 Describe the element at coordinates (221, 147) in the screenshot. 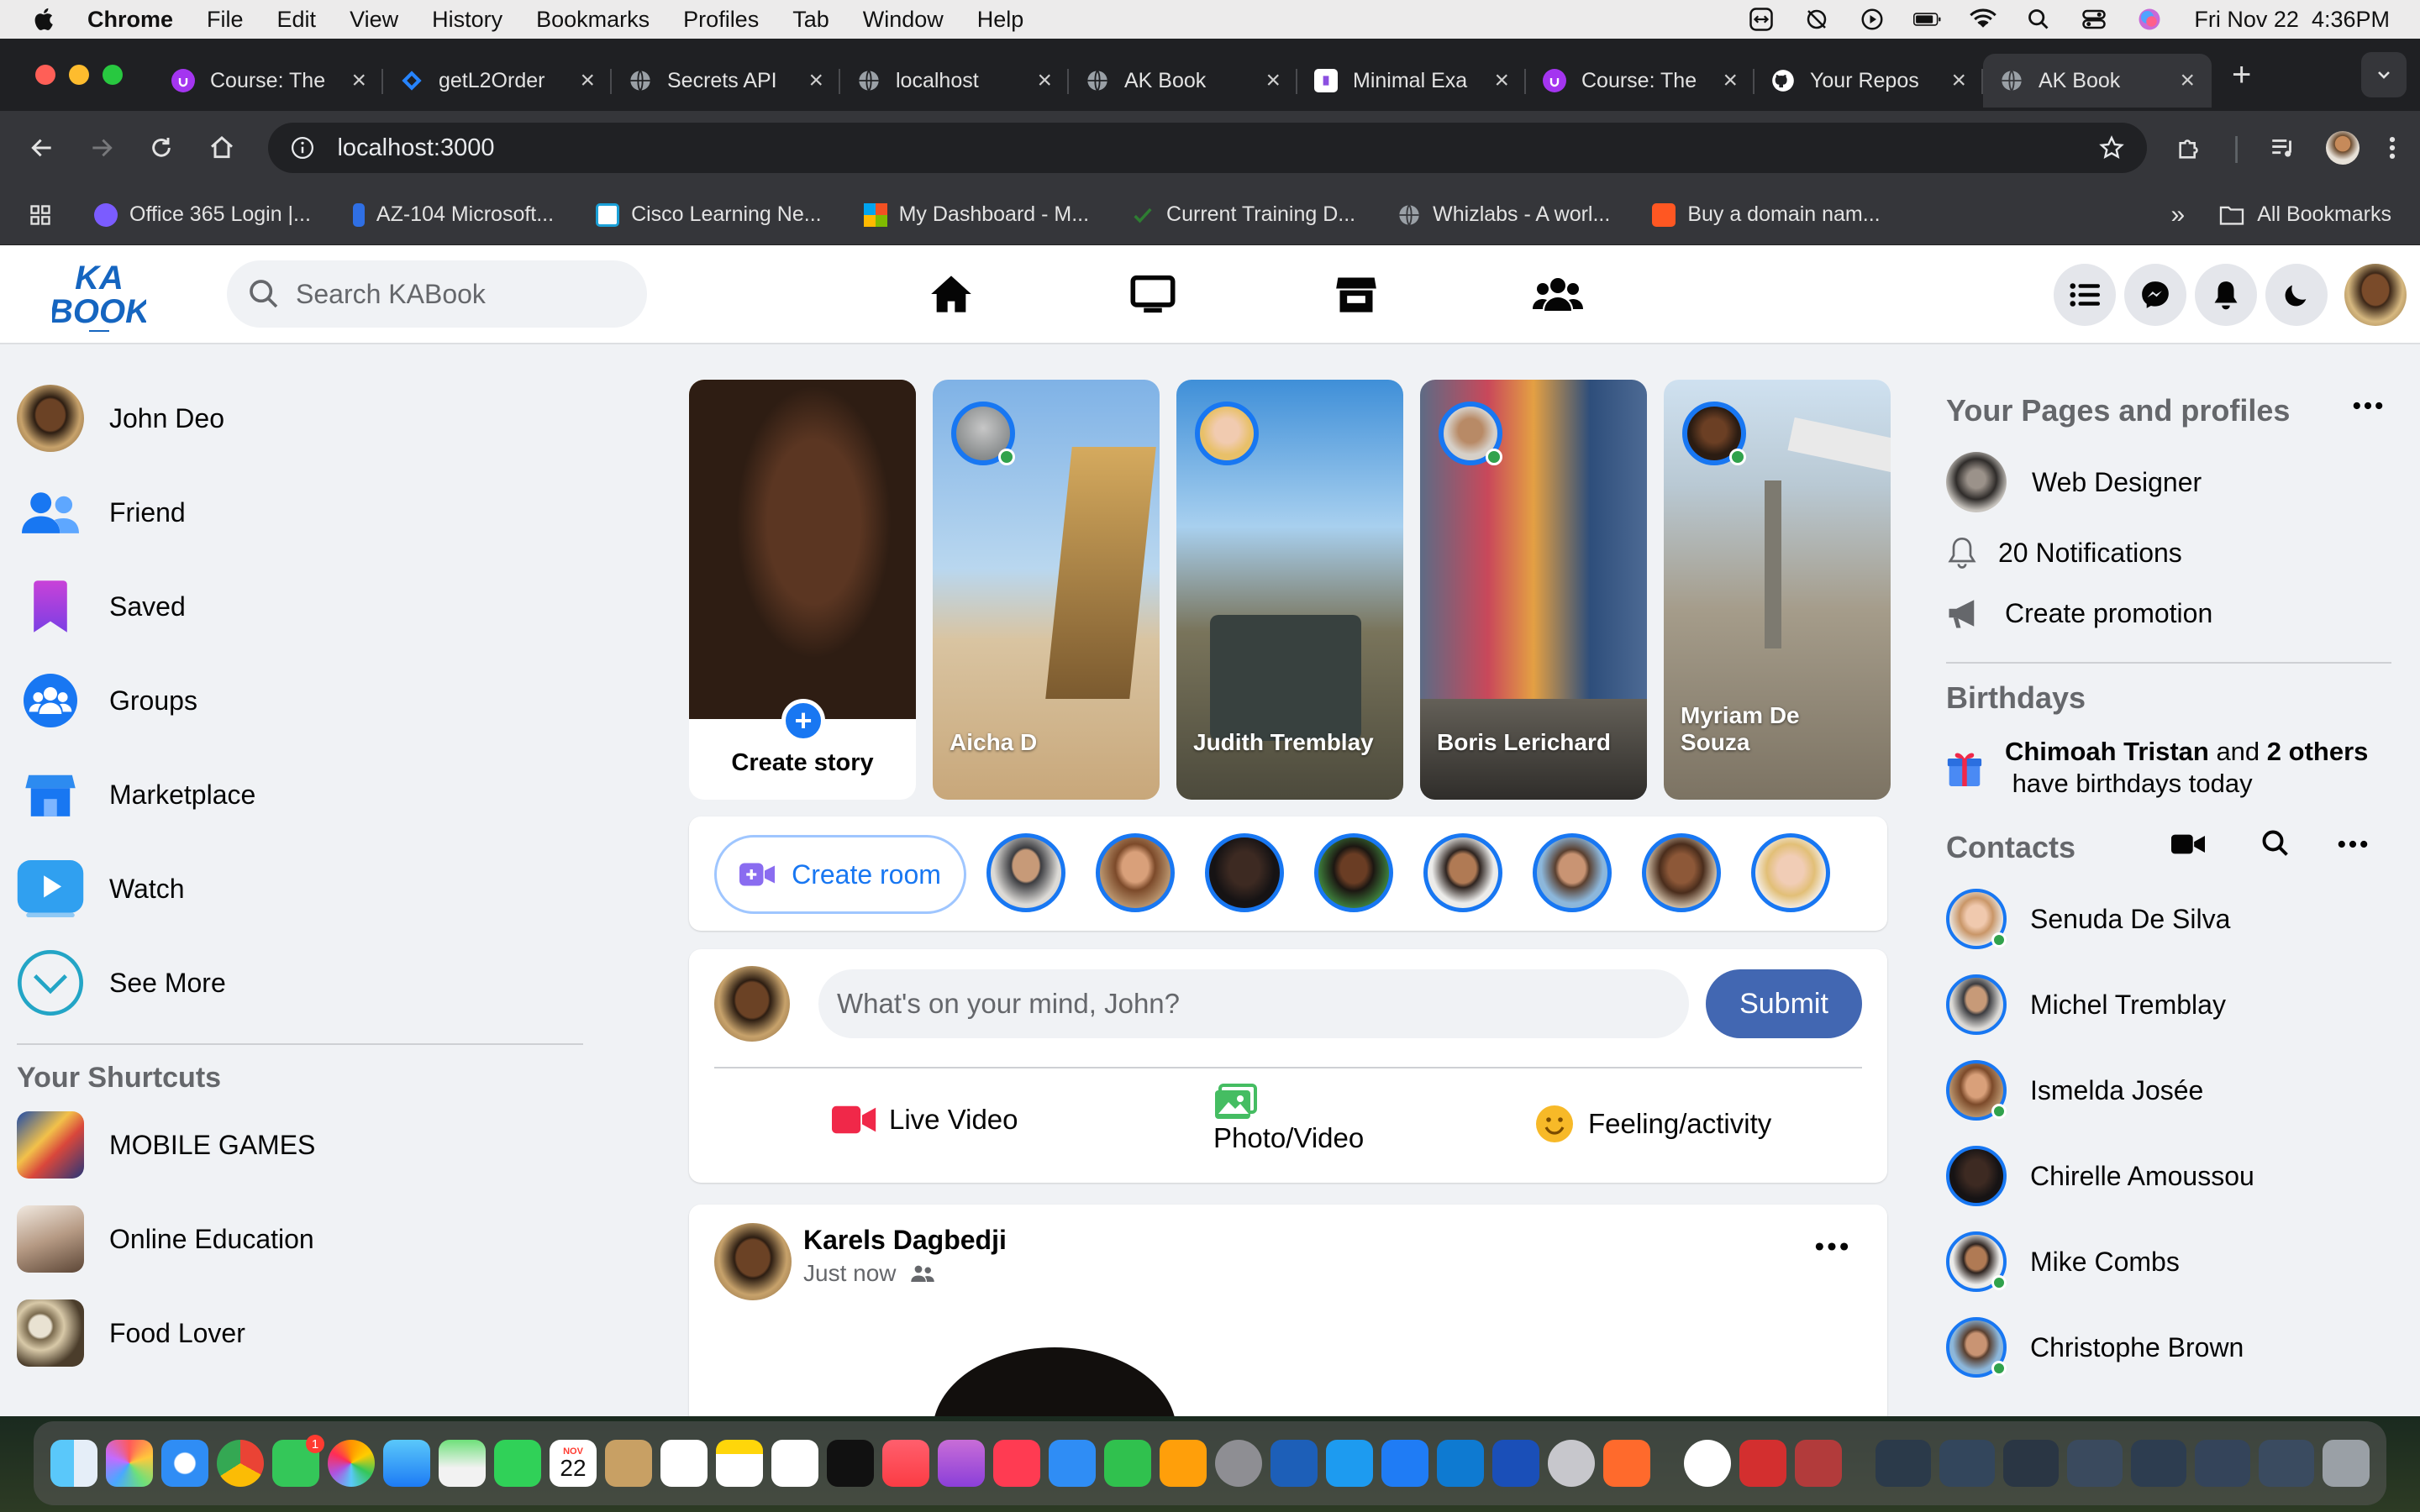

I see `home-button` at that location.